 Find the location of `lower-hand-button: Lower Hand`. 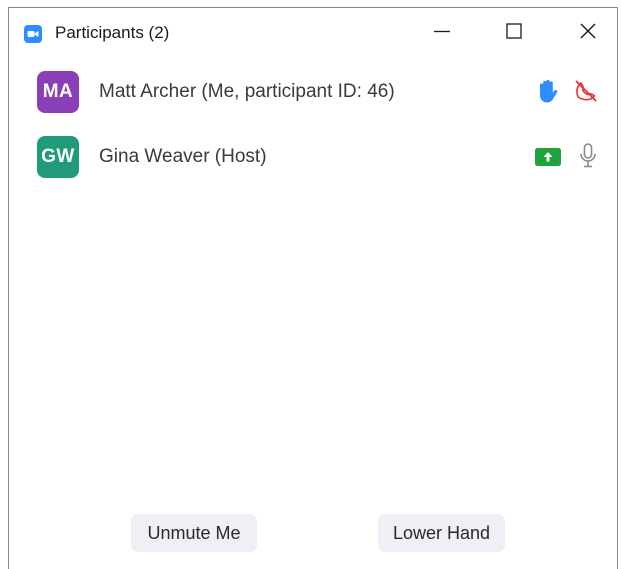

lower-hand-button: Lower Hand is located at coordinates (441, 533).